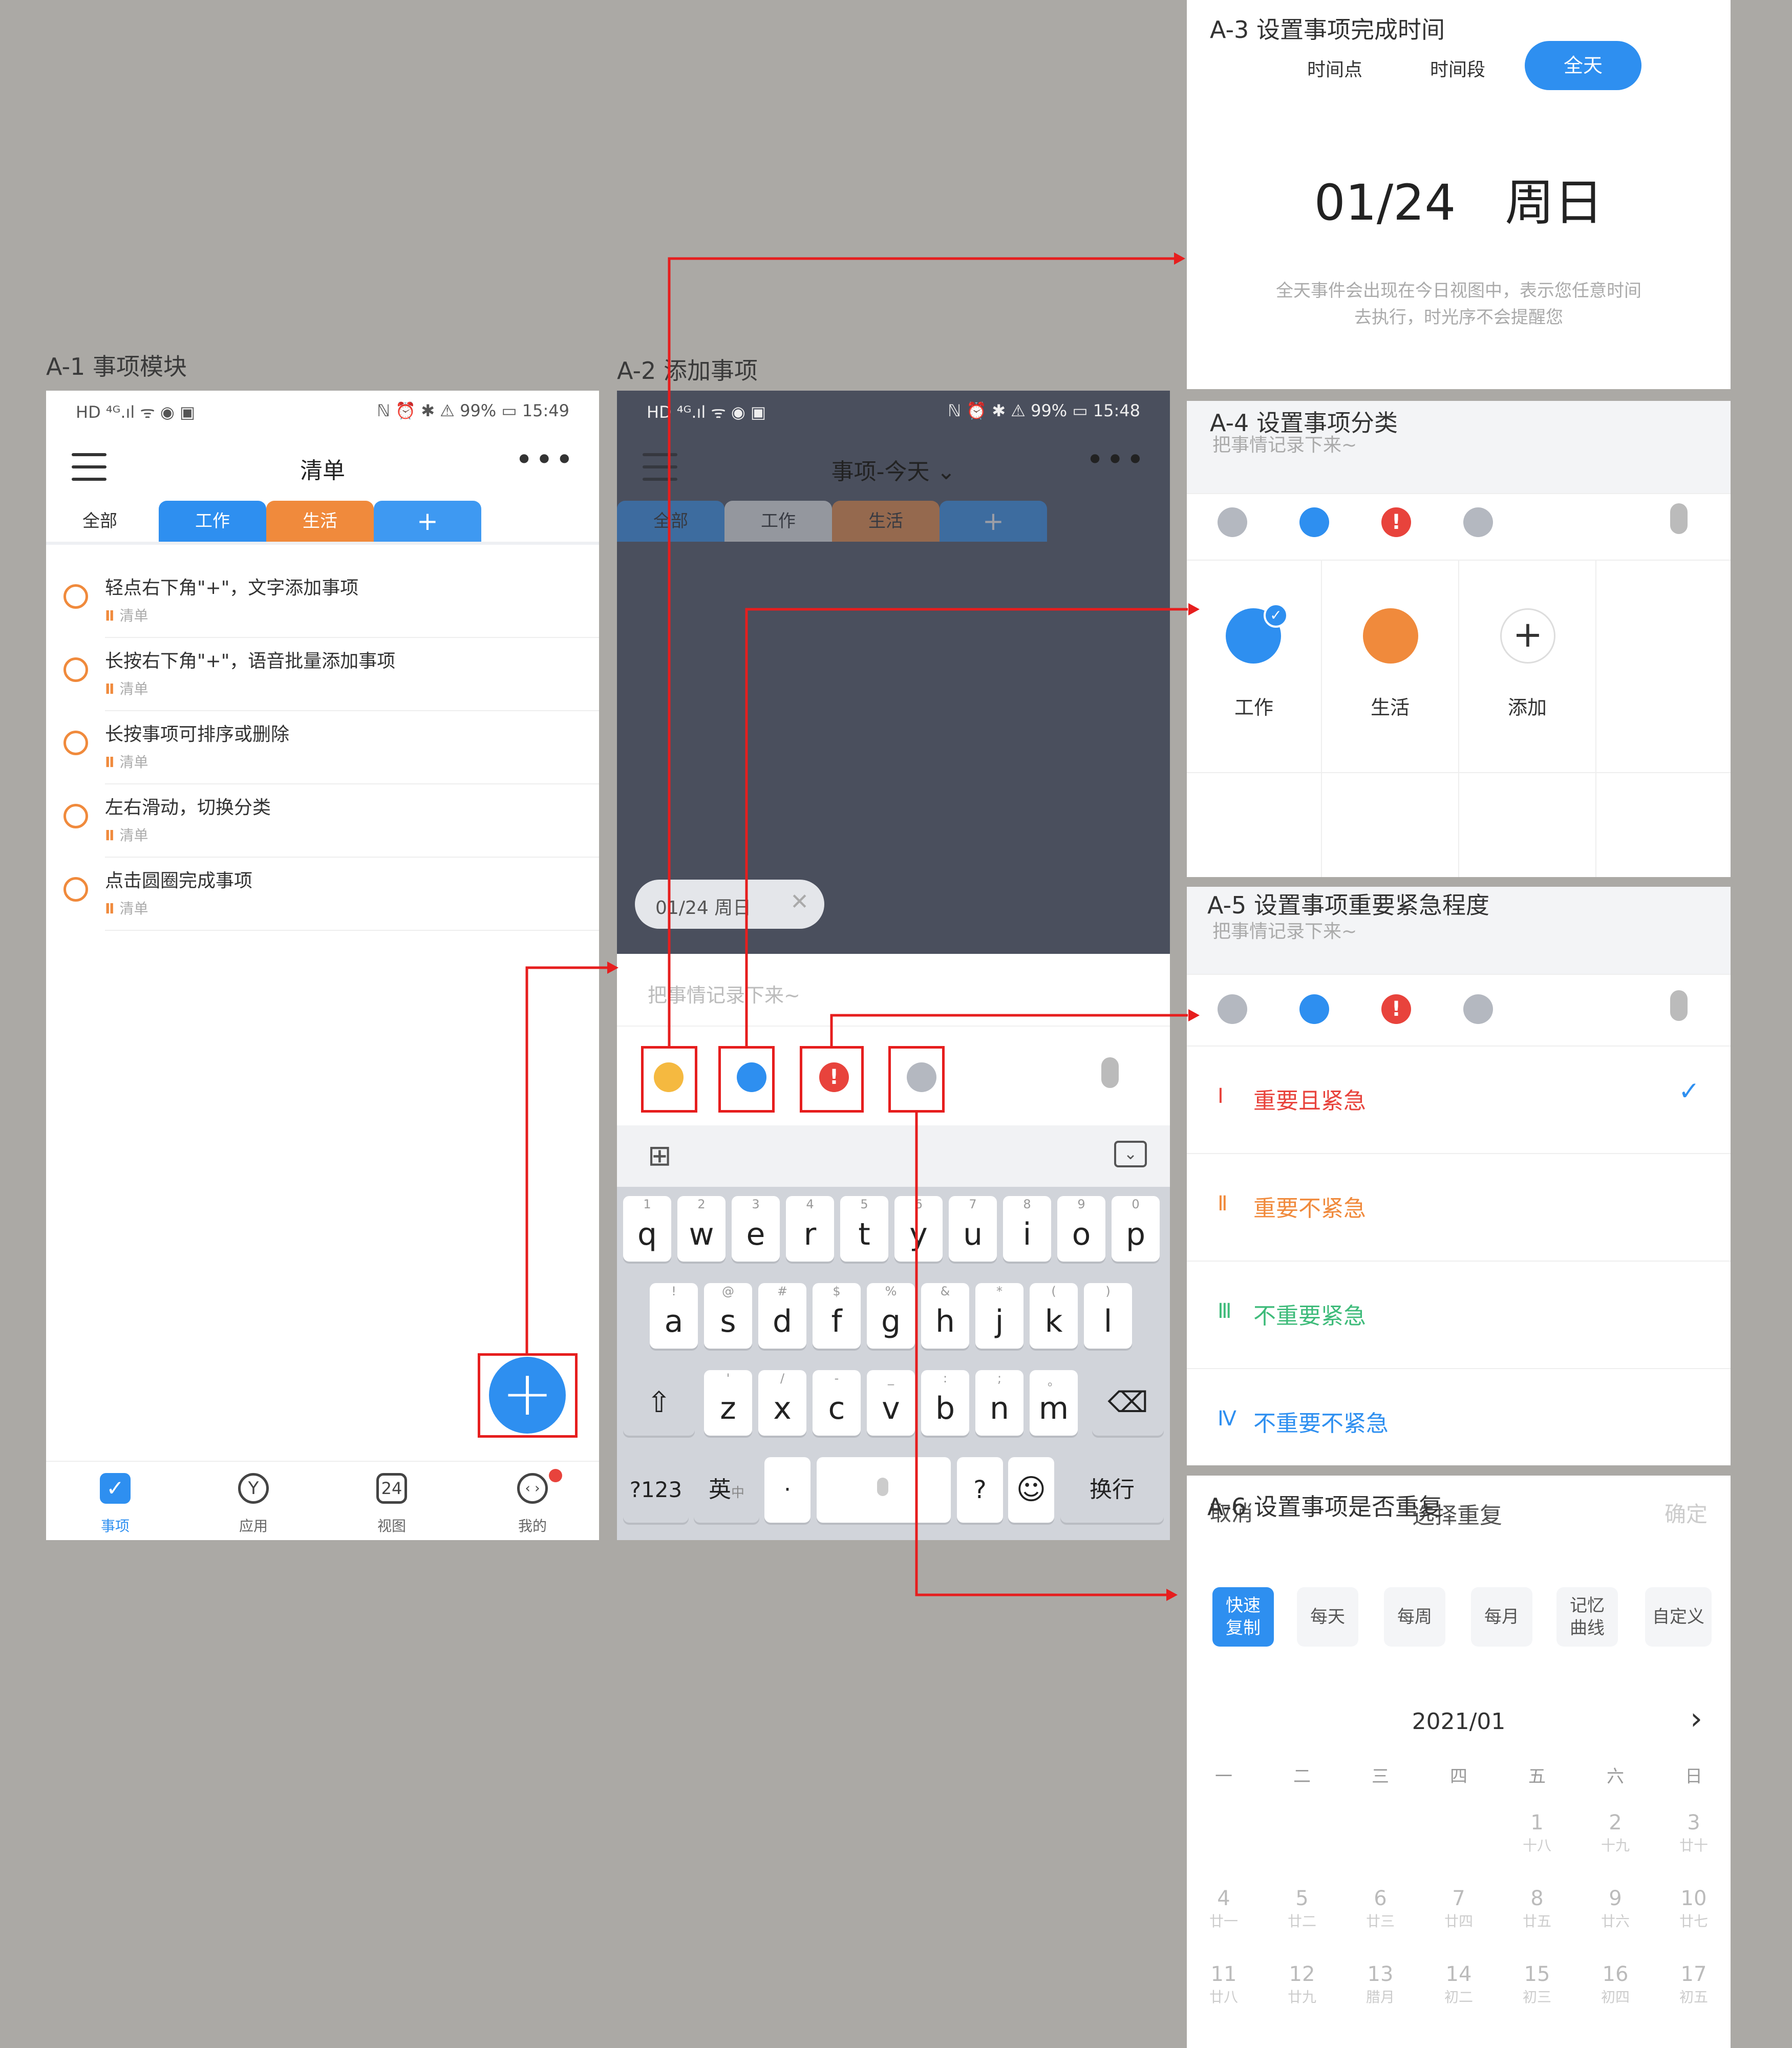 The width and height of the screenshot is (1792, 2048). I want to click on arrow-priority-to-a5, so click(1009, 1030).